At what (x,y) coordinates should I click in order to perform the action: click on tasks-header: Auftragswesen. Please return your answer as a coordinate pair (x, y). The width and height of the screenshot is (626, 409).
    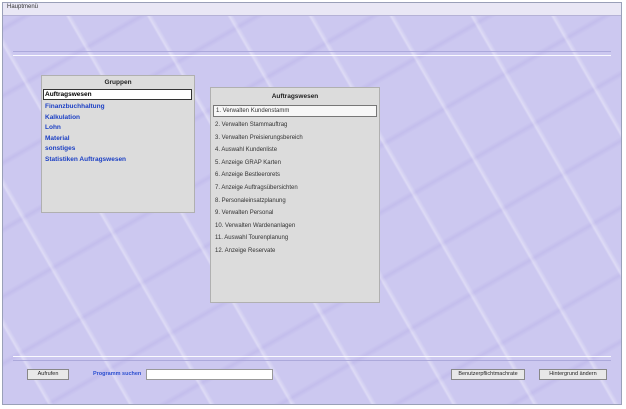
    Looking at the image, I should click on (295, 96).